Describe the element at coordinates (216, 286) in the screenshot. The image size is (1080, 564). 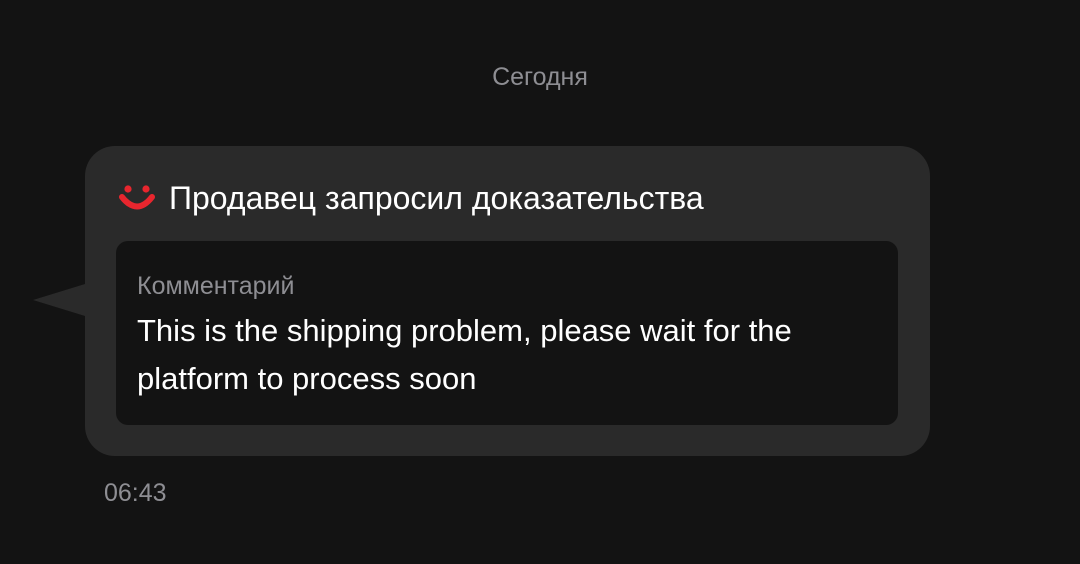
I see `comment-label: Комментарий` at that location.